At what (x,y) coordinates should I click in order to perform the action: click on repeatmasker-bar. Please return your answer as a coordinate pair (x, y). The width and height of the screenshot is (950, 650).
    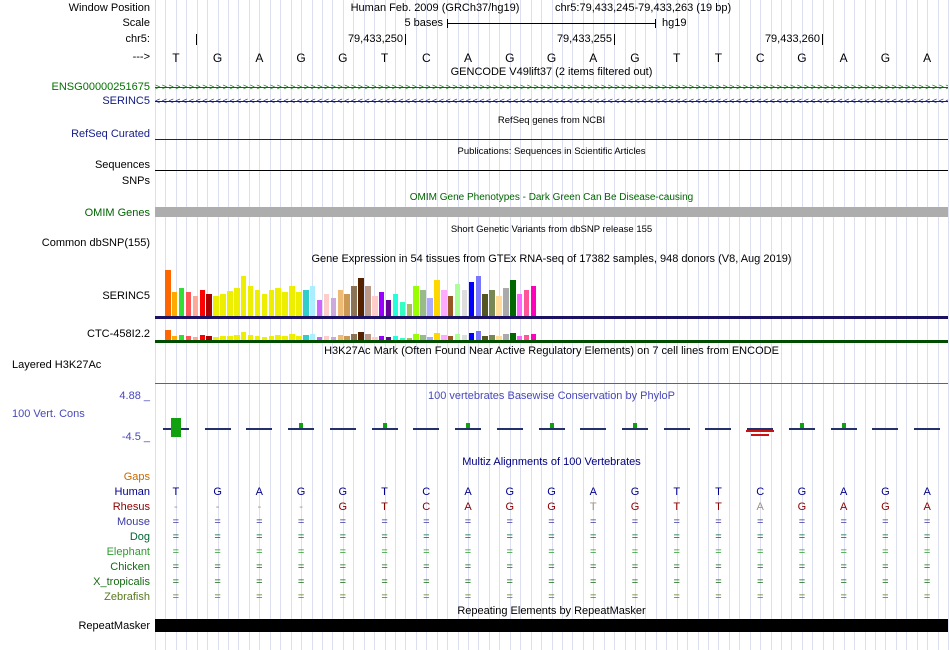
    Looking at the image, I should click on (551, 625).